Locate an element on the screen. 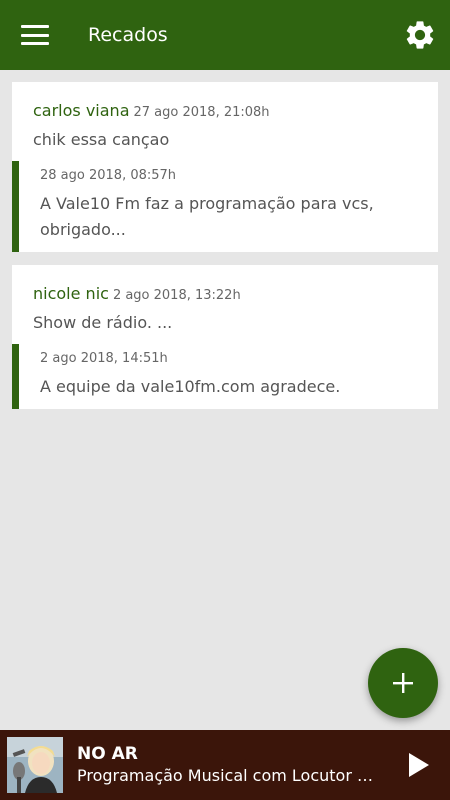 The height and width of the screenshot is (800, 450). plus-icon is located at coordinates (403, 683).